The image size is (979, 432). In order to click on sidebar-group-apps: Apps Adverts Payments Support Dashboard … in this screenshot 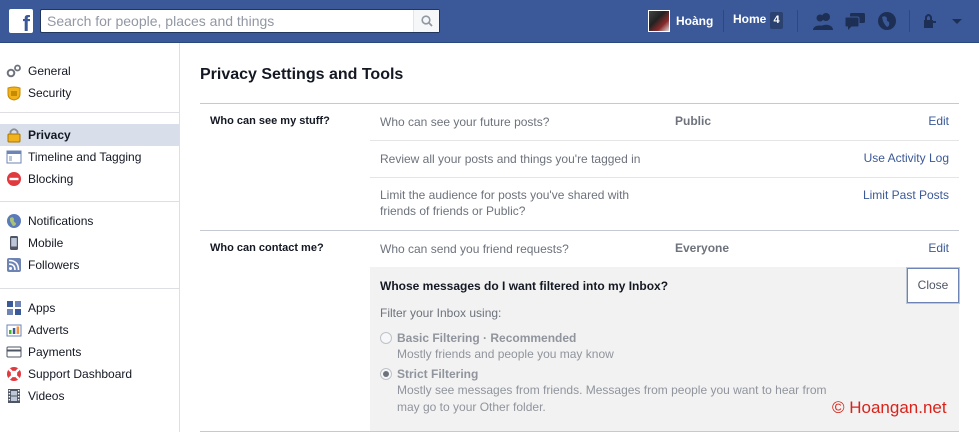, I will do `click(89, 352)`.